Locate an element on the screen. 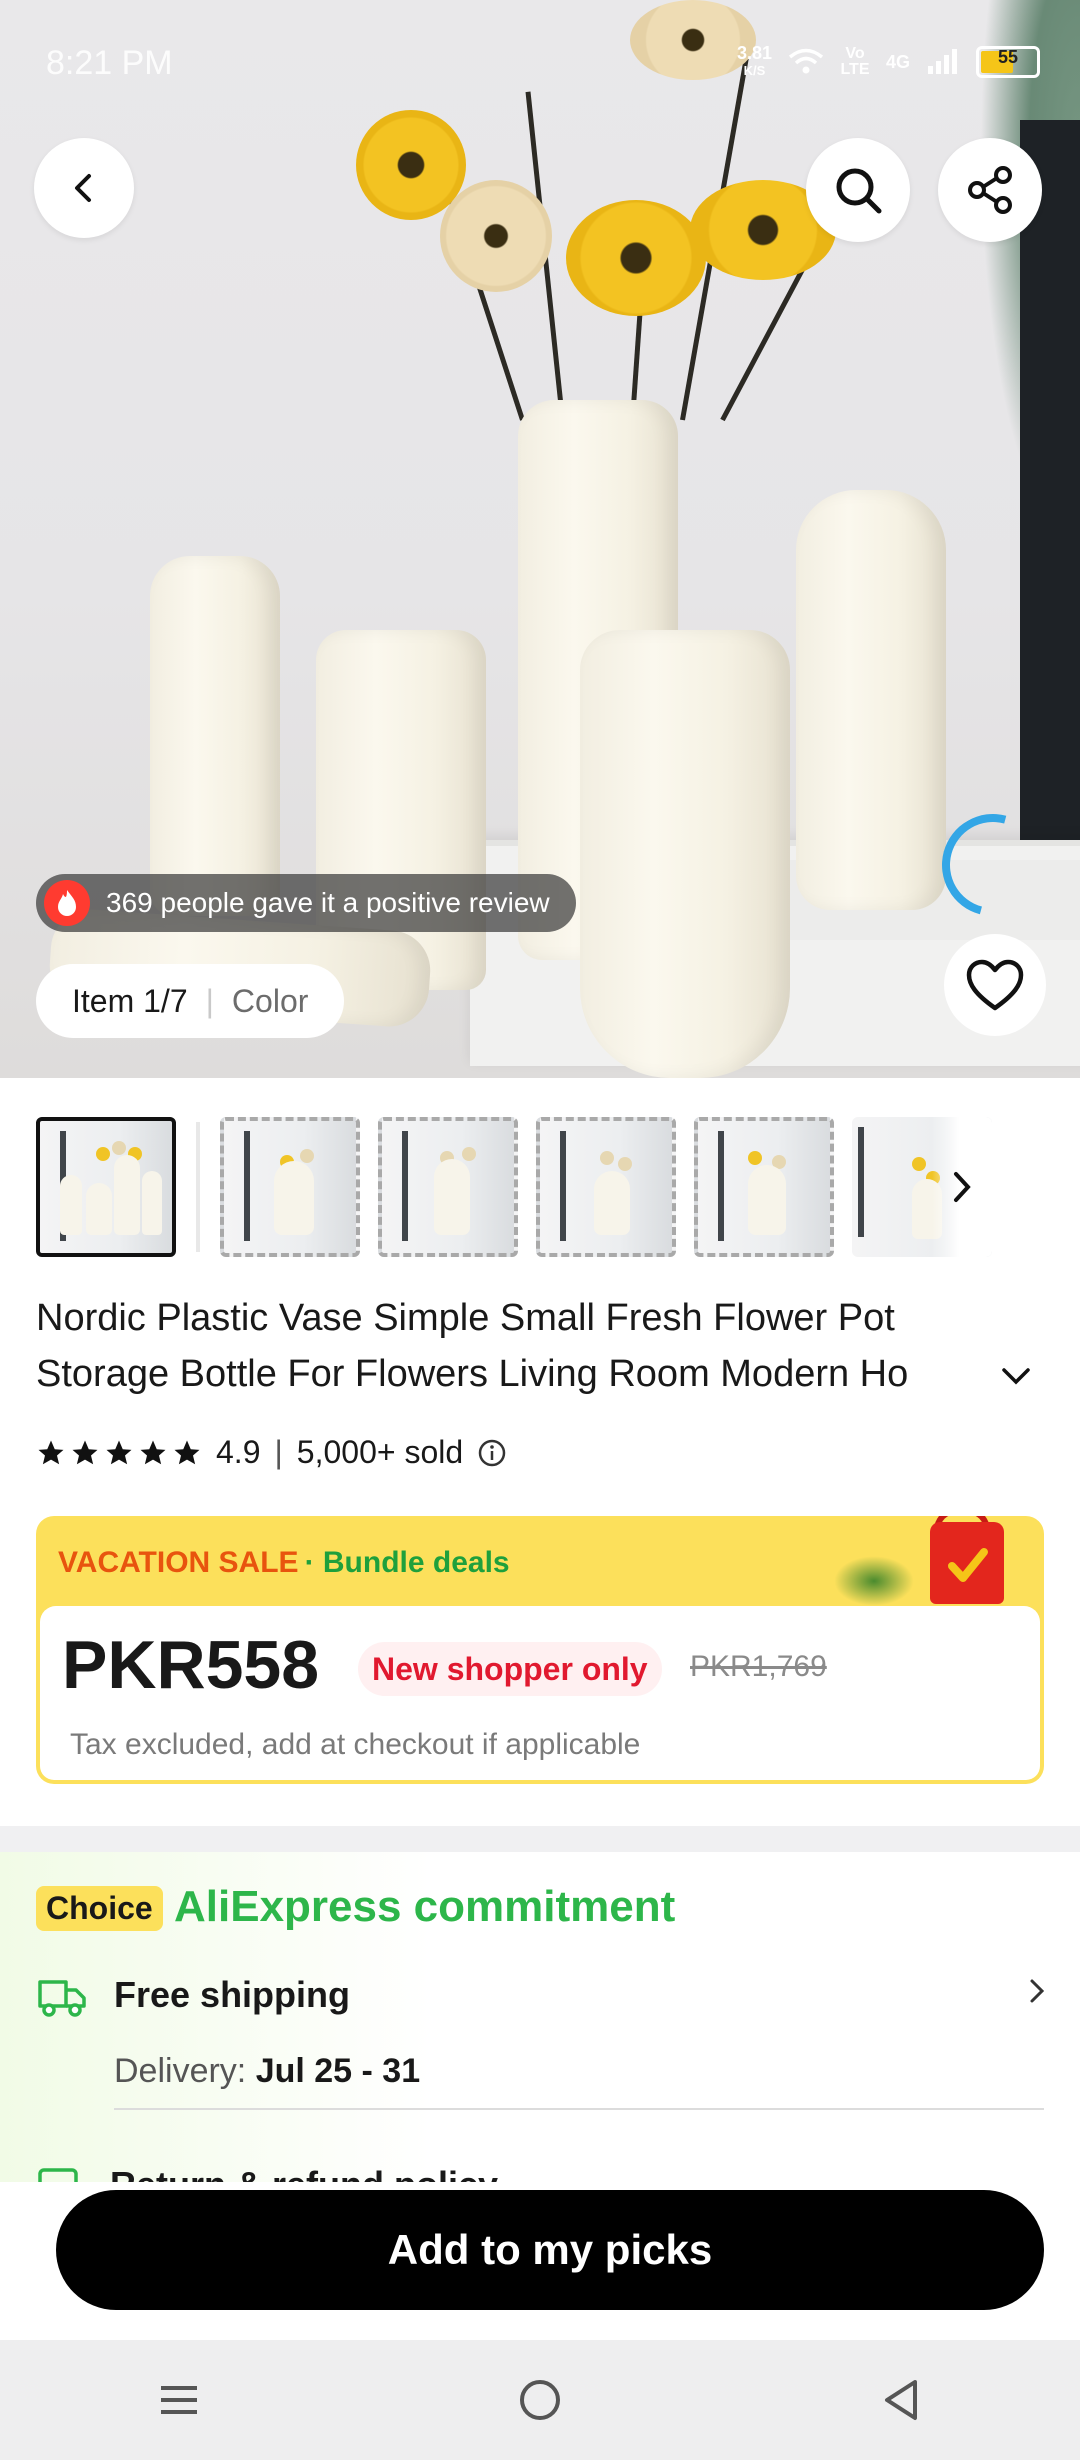 This screenshot has height=2460, width=1080. item-indicator: Item 1/7 | Color is located at coordinates (190, 1001).